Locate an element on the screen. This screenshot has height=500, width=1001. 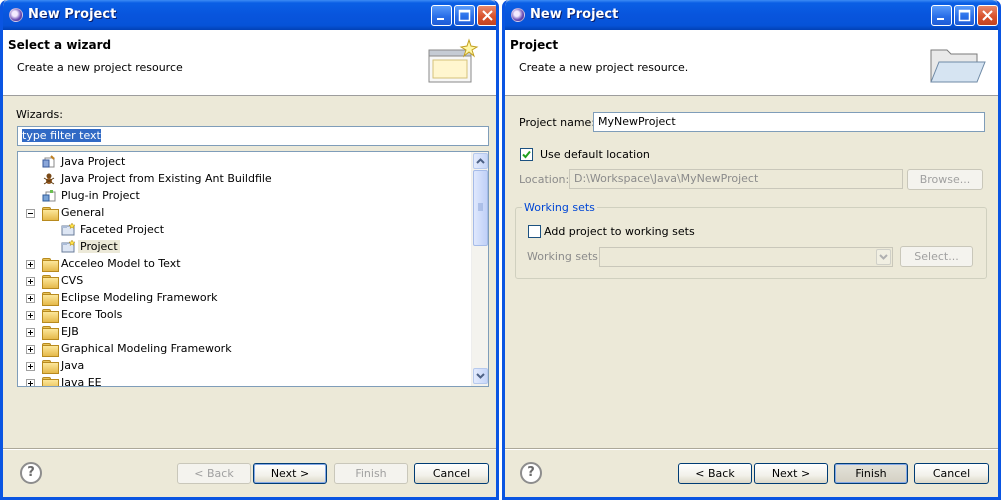
tree-folder-cvs: CVS is located at coordinates (243, 281).